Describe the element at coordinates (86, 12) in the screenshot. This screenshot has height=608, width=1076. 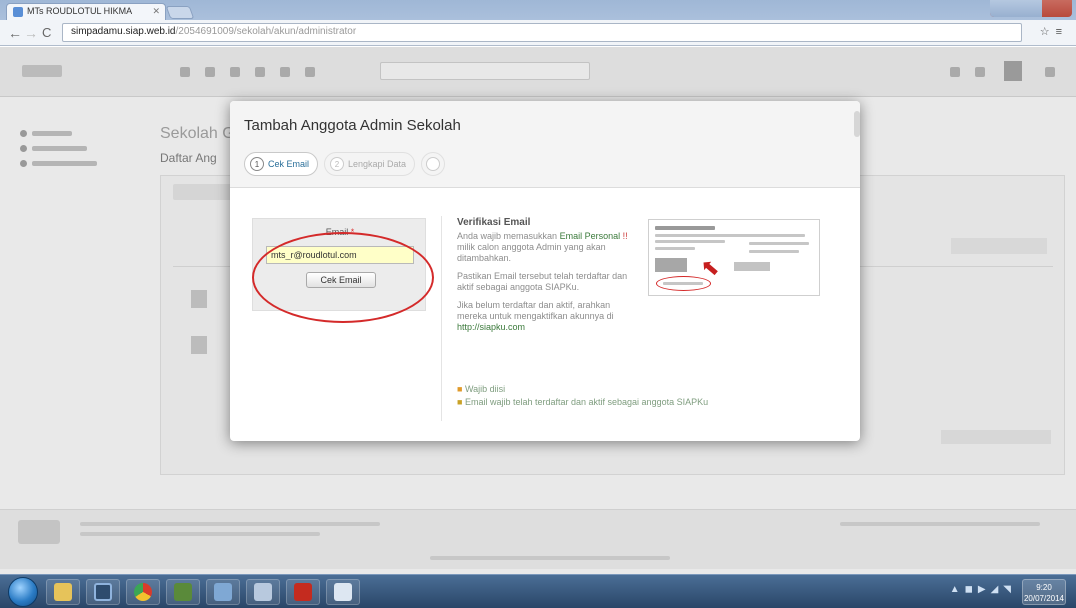
I see `browser-tab: MTs ROUDLOTUL HIKMA ✕` at that location.